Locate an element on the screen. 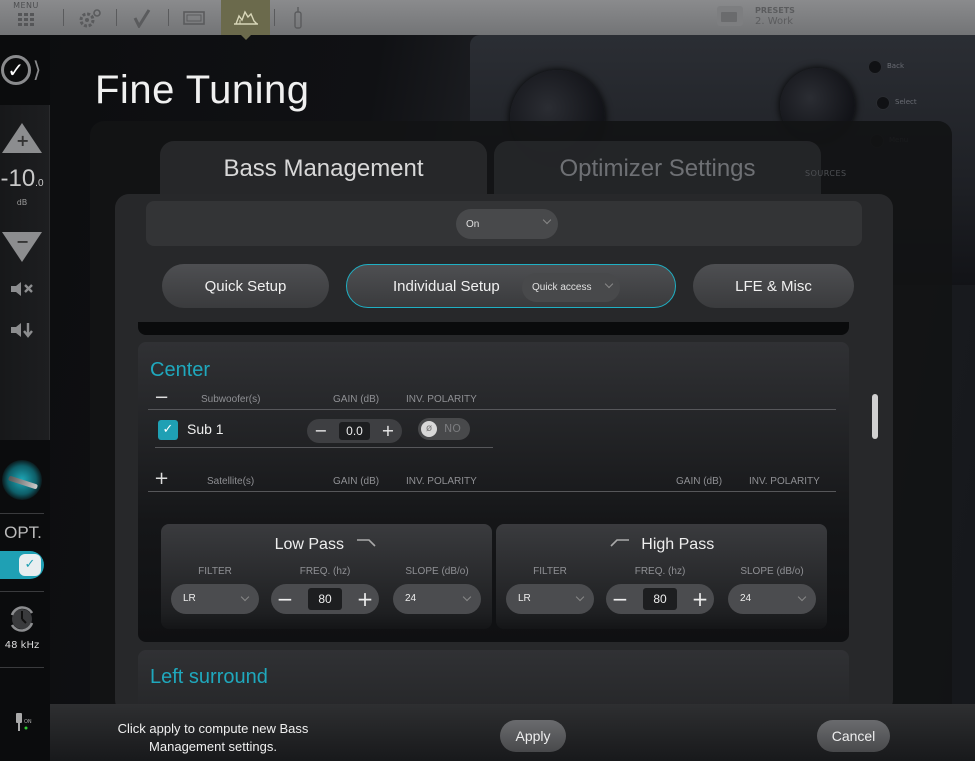 This screenshot has width=975, height=761. sub1-gain-stepper: − 0.0 + is located at coordinates (354, 431).